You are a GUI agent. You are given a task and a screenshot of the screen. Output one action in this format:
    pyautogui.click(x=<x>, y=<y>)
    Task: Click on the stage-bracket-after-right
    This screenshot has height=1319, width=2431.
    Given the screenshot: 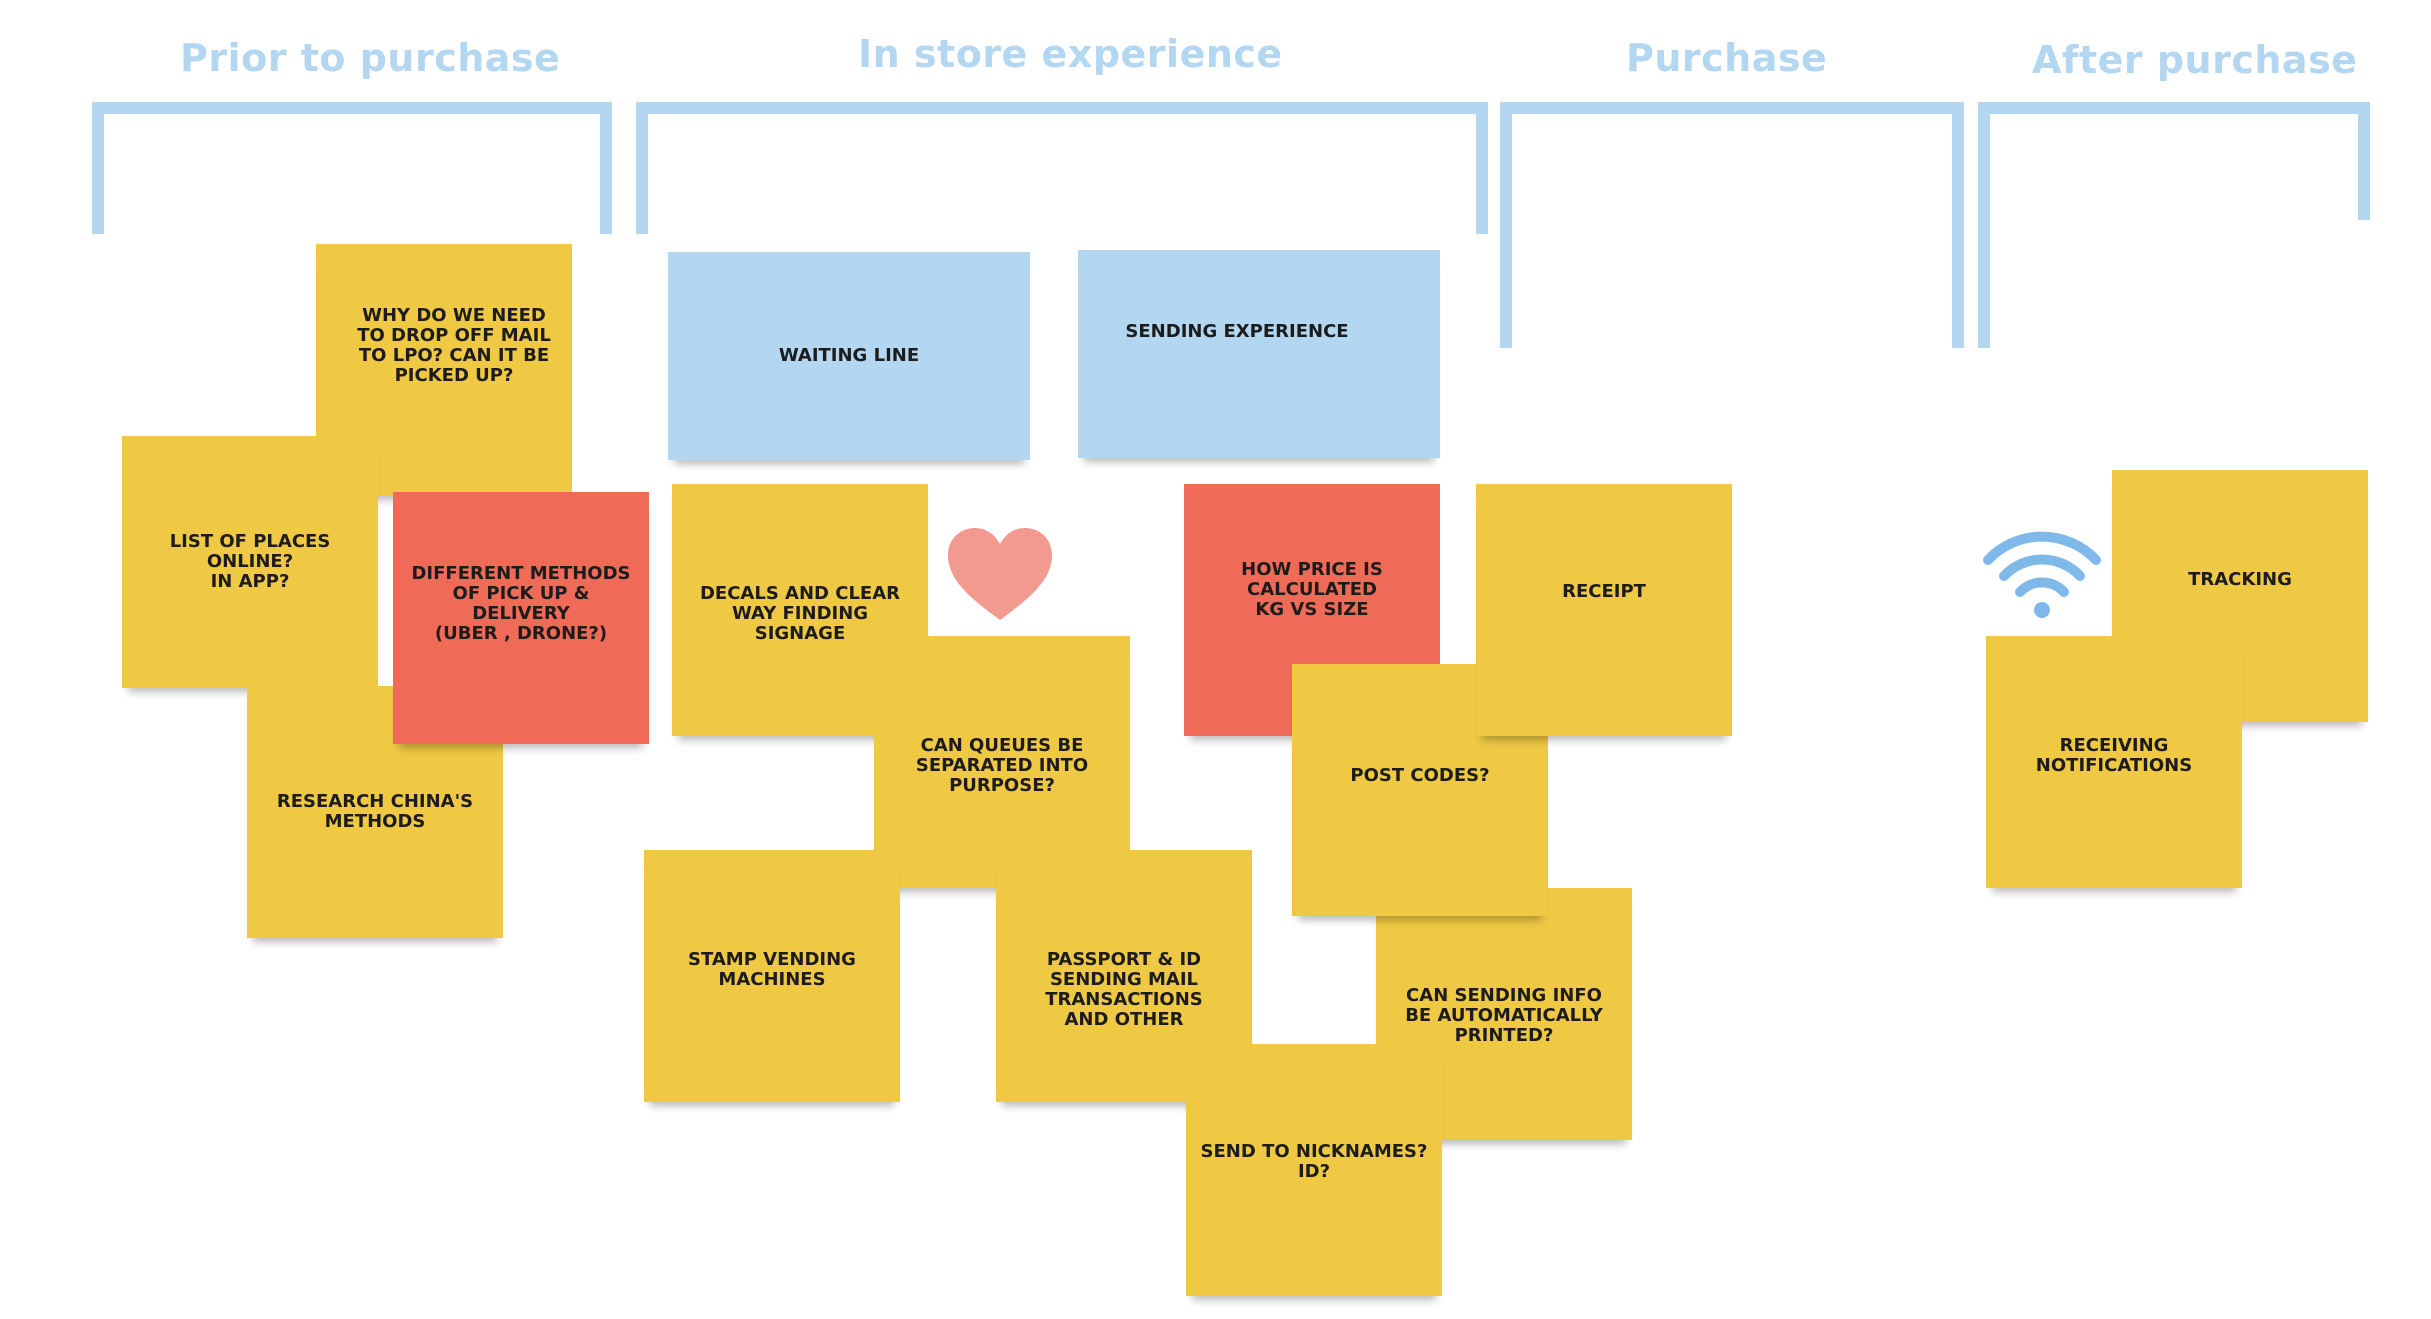 What is the action you would take?
    pyautogui.click(x=2364, y=161)
    